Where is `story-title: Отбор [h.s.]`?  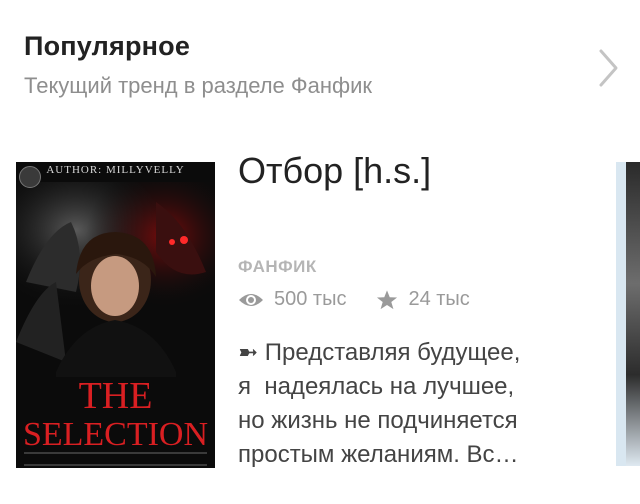 story-title: Отбор [h.s.] is located at coordinates (423, 171).